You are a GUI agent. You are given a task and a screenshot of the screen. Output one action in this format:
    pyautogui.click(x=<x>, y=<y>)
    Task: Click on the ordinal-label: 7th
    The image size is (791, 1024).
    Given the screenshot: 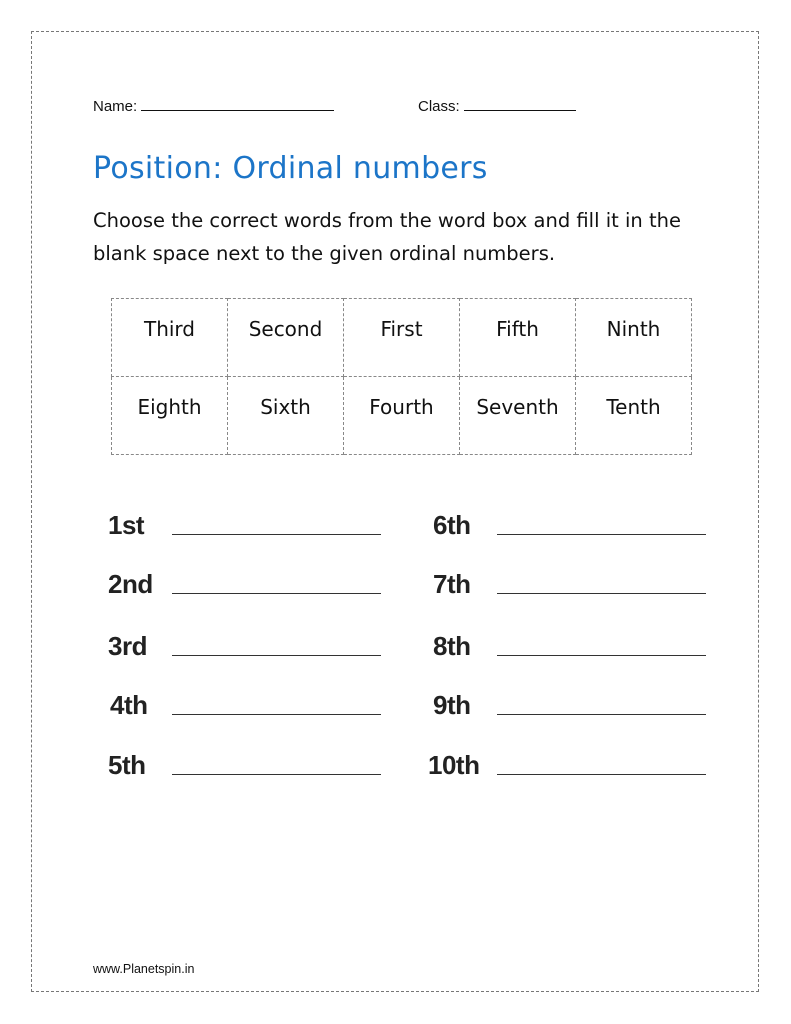 What is the action you would take?
    pyautogui.click(x=452, y=584)
    